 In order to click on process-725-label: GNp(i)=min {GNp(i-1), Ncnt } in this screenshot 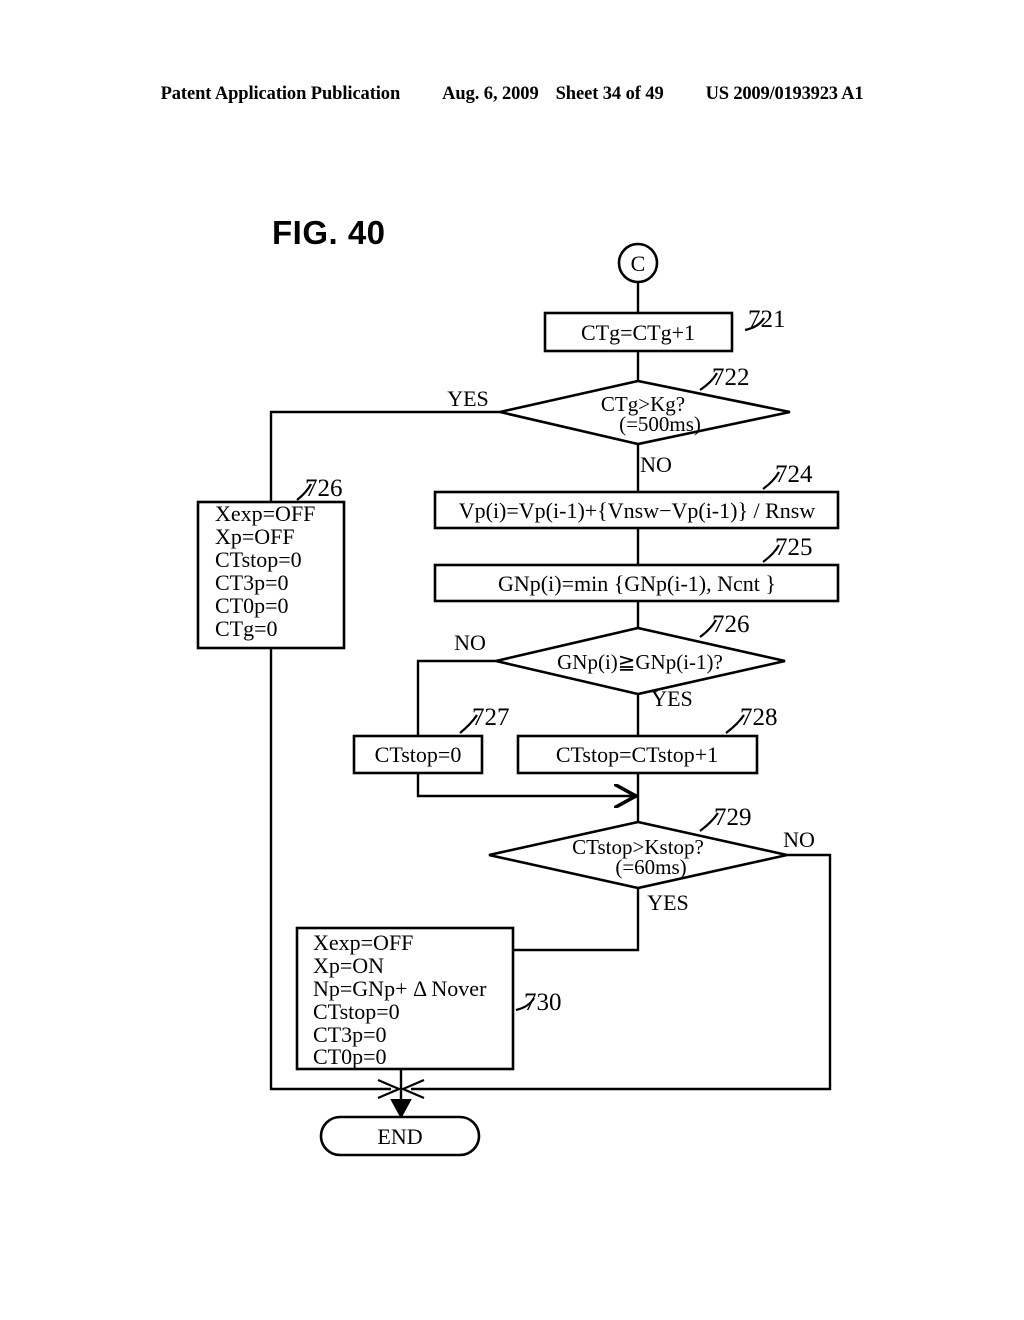, I will do `click(637, 583)`.